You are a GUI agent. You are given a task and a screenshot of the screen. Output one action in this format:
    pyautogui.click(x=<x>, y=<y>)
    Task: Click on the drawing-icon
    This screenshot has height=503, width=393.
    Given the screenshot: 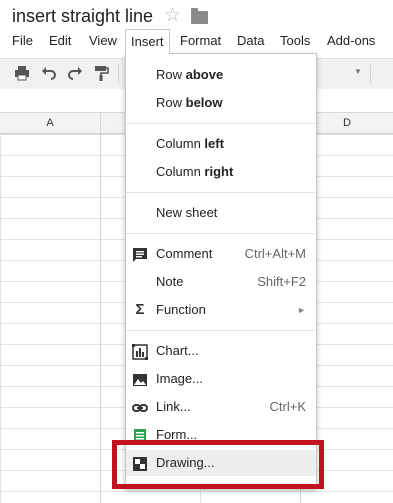 What is the action you would take?
    pyautogui.click(x=140, y=463)
    